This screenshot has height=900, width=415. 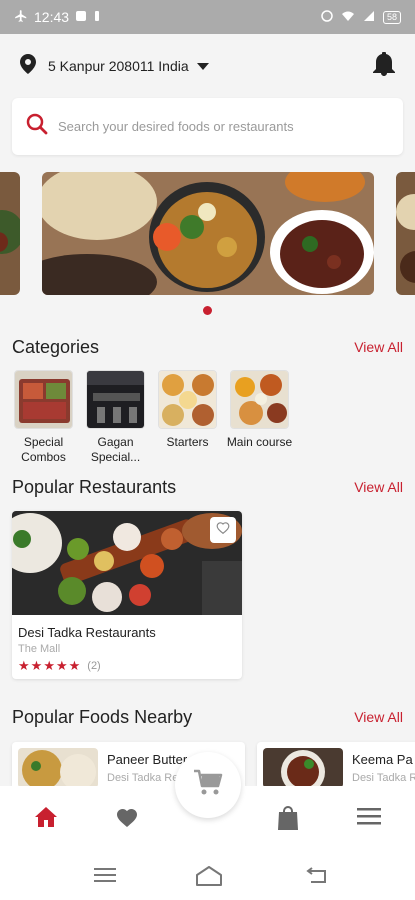 I want to click on categories-view-all-link: View All, so click(x=378, y=347).